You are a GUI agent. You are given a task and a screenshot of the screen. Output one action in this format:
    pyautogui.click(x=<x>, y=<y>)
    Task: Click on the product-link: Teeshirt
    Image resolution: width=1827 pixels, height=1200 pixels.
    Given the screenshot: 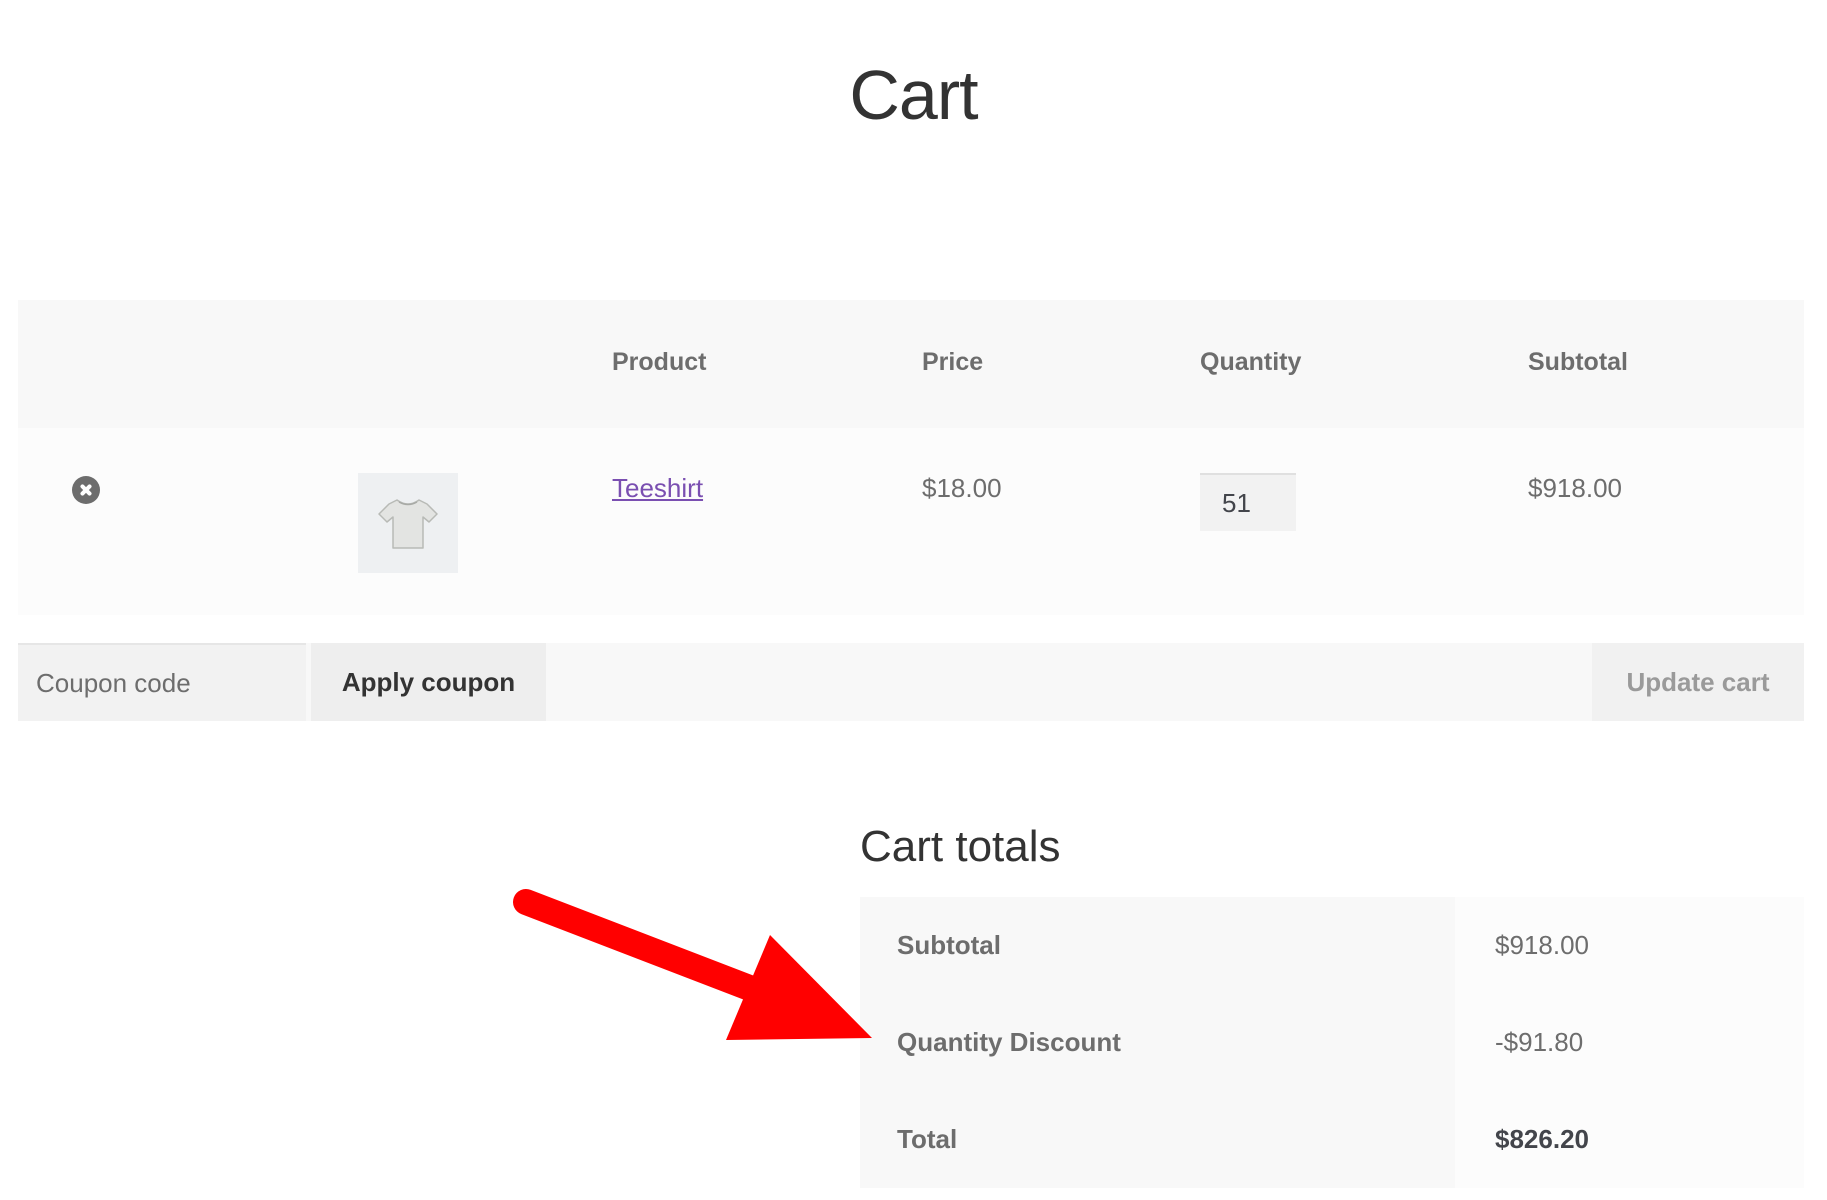 What is the action you would take?
    pyautogui.click(x=657, y=488)
    